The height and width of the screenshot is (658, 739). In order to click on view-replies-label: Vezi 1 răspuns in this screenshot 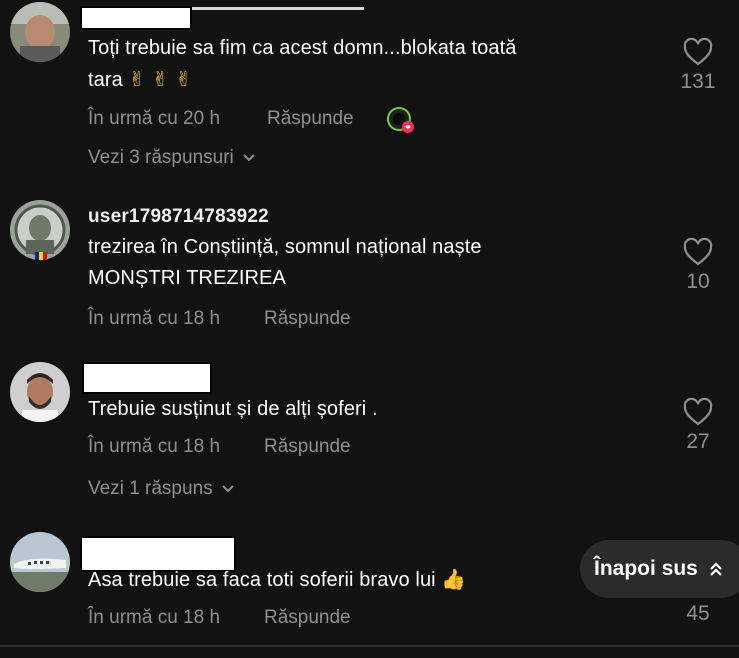, I will do `click(150, 488)`.